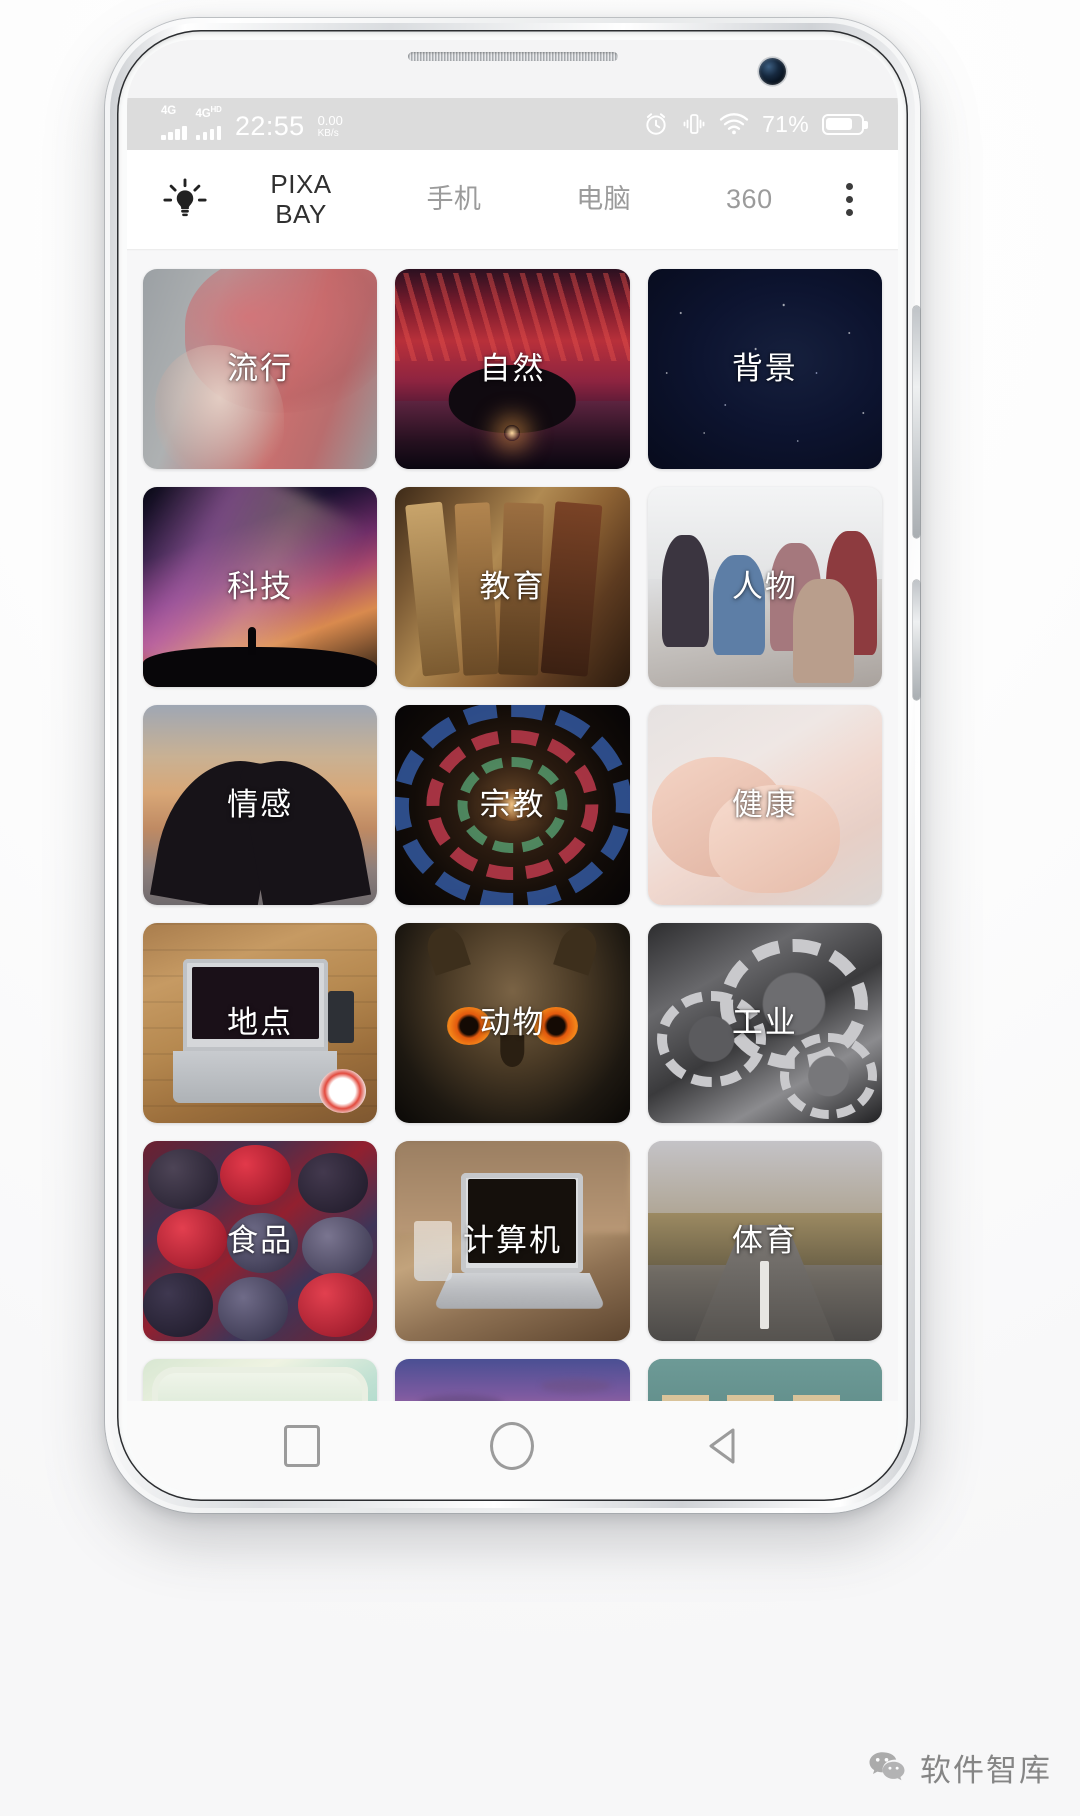 The image size is (1080, 1816). I want to click on battery-percentage-label: 71%, so click(785, 123).